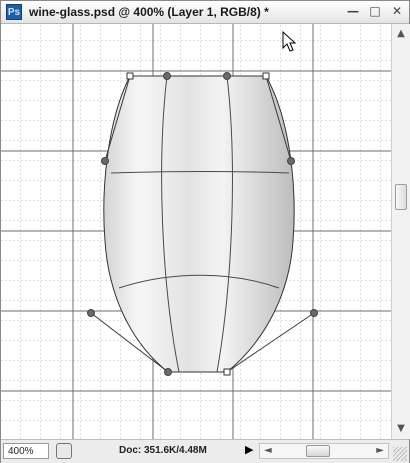 The width and height of the screenshot is (410, 463). What do you see at coordinates (249, 449) in the screenshot?
I see `status-arrow-icon: ▶` at bounding box center [249, 449].